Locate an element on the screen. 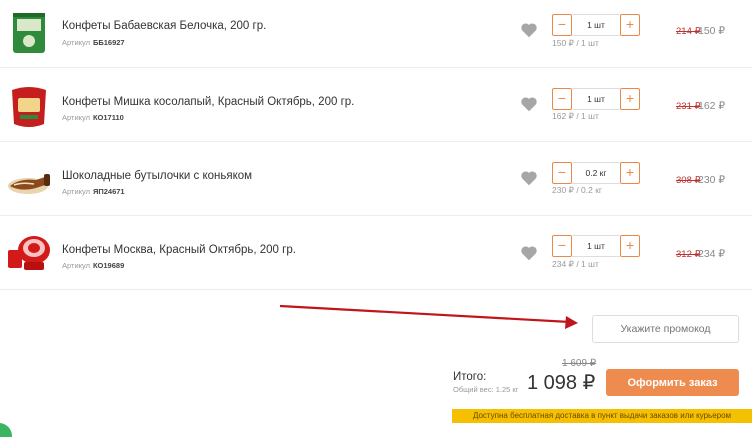 The image size is (752, 437). price: 162 ₽ is located at coordinates (712, 106).